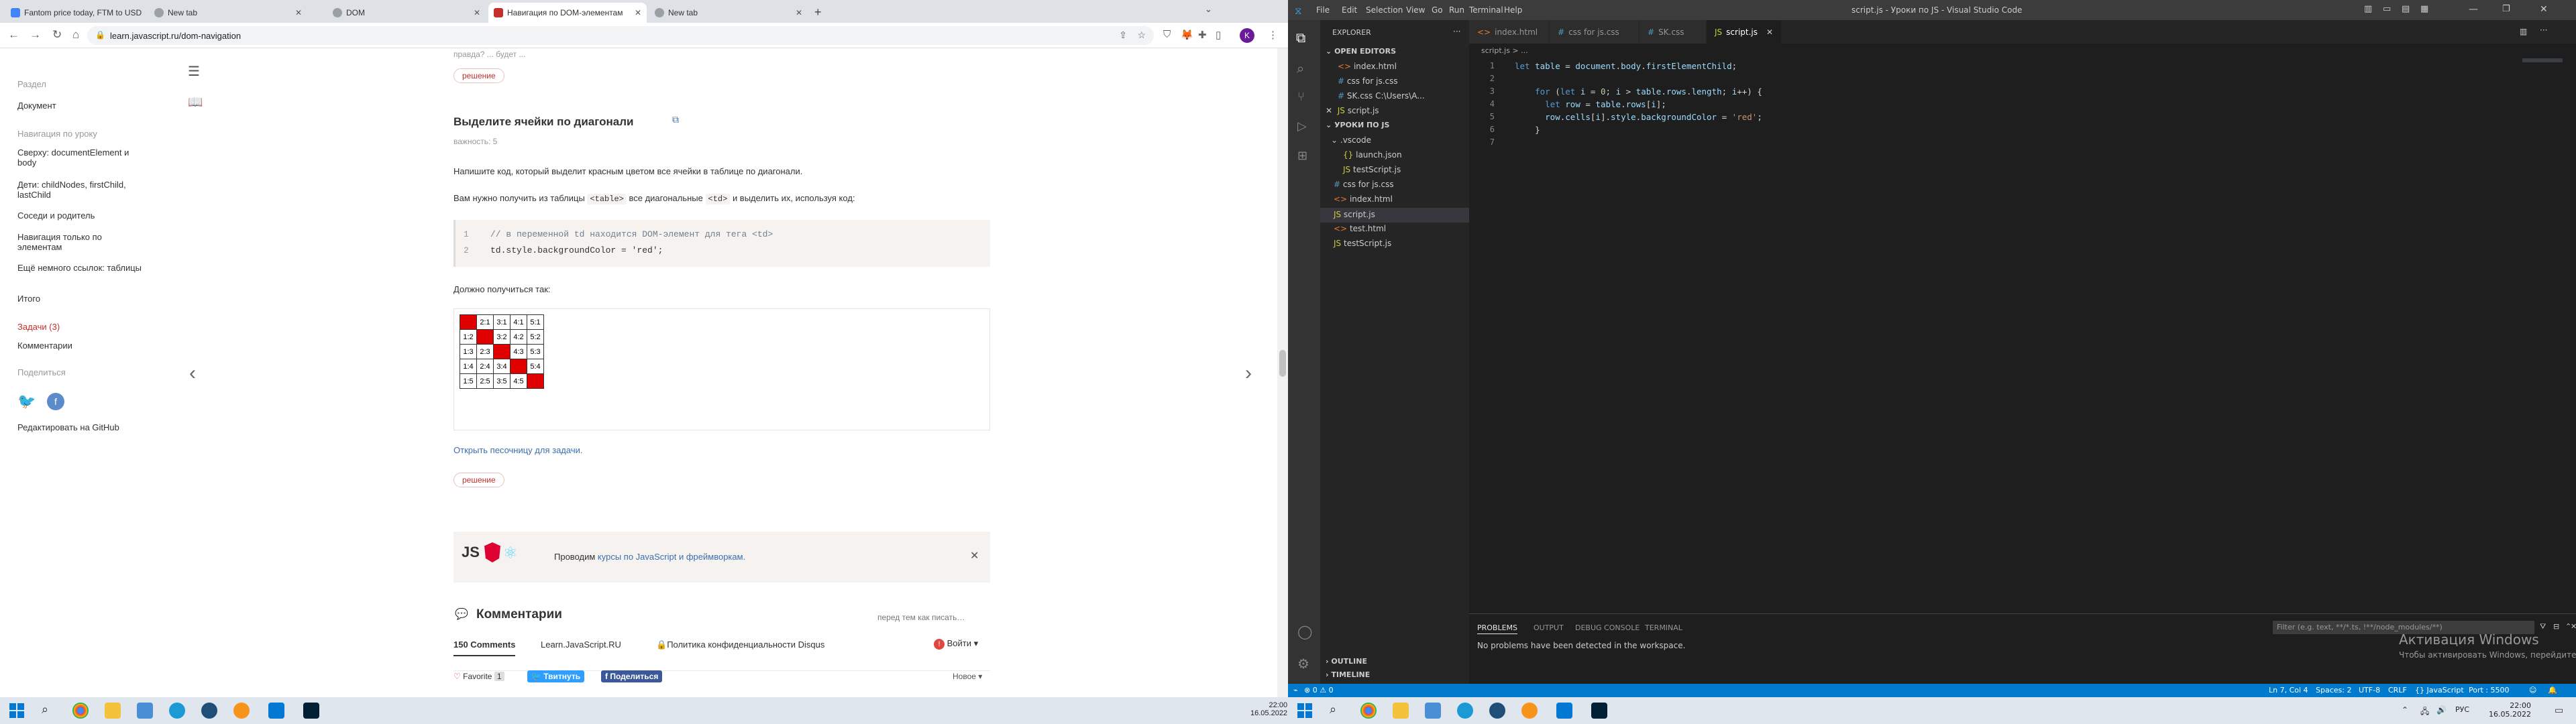  What do you see at coordinates (81, 427) in the screenshot?
I see `sidebar-link-github: Редактировать на GitHub` at bounding box center [81, 427].